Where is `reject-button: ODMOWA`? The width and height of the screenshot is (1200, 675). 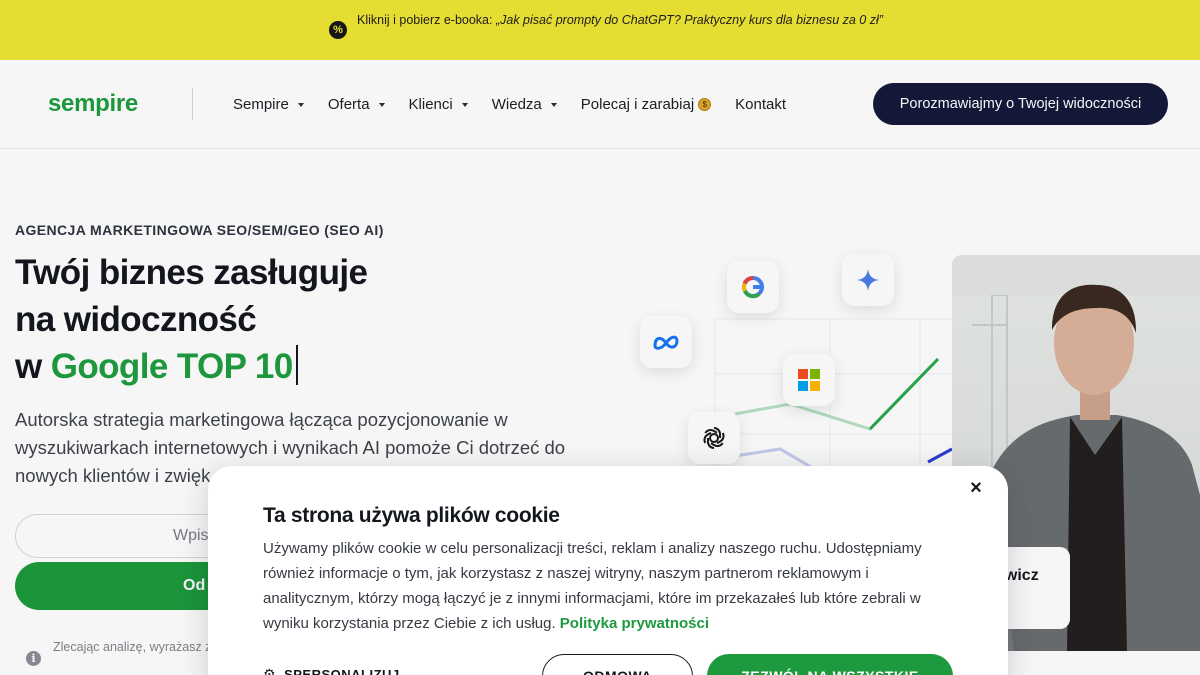
reject-button: ODMOWA is located at coordinates (617, 664).